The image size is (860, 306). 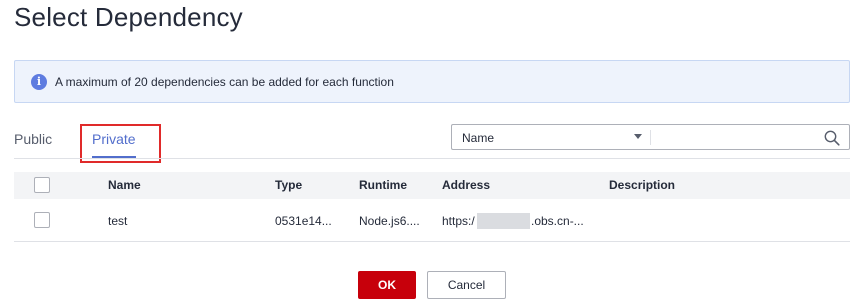 What do you see at coordinates (478, 138) in the screenshot?
I see `search-field-select-value: Name` at bounding box center [478, 138].